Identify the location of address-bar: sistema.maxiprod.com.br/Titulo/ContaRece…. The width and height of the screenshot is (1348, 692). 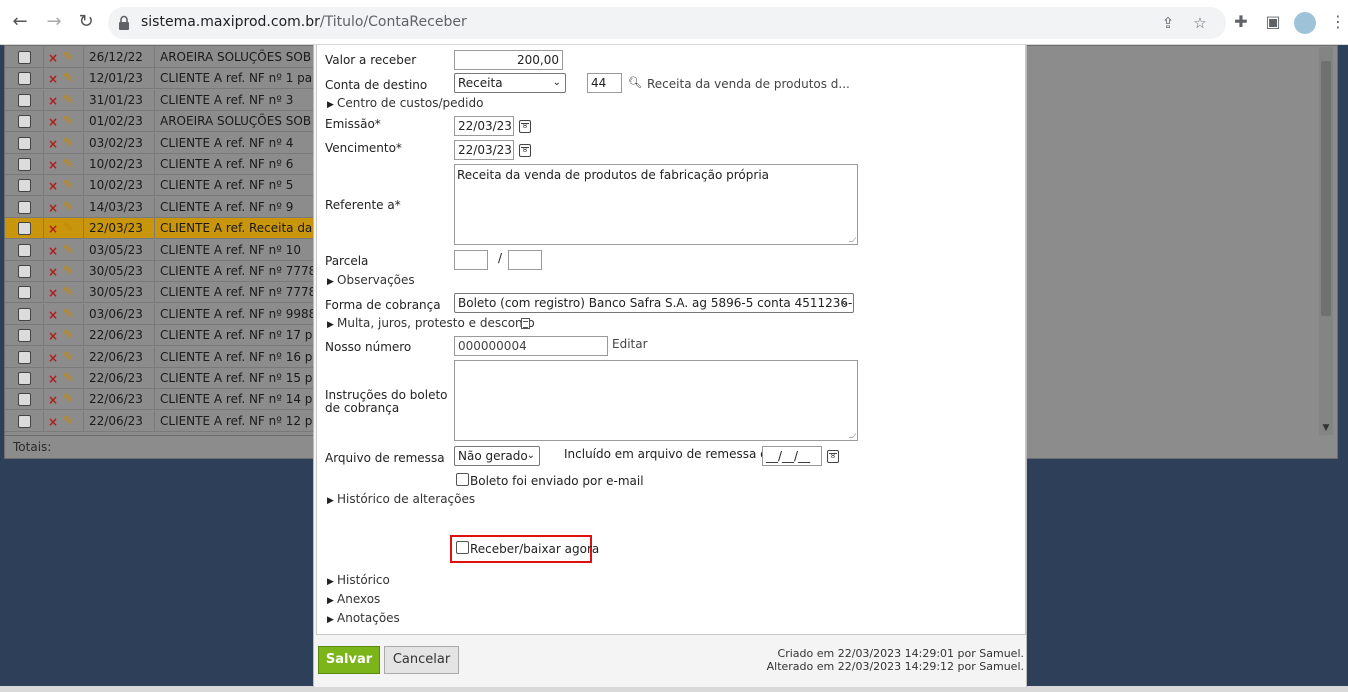
(667, 23).